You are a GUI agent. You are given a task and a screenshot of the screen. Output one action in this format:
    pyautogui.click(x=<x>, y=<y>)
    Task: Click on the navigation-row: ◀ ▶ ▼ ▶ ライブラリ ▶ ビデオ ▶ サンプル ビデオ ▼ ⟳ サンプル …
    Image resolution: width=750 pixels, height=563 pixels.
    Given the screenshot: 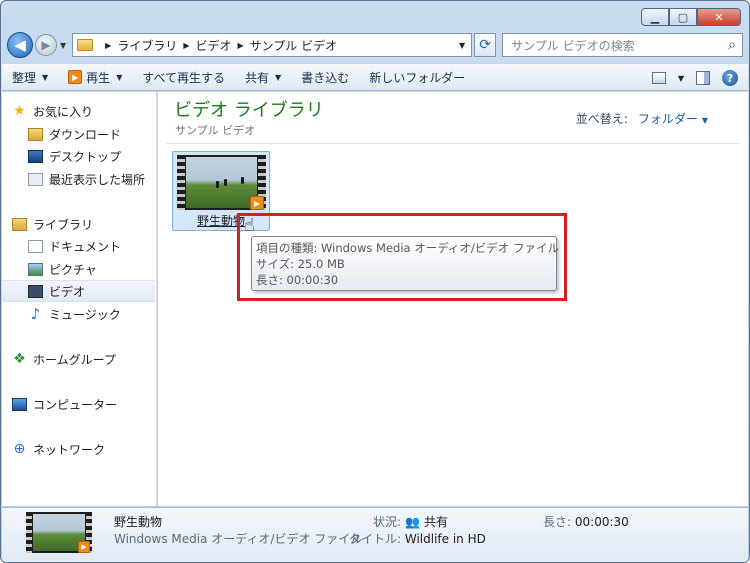 What is the action you would take?
    pyautogui.click(x=375, y=45)
    